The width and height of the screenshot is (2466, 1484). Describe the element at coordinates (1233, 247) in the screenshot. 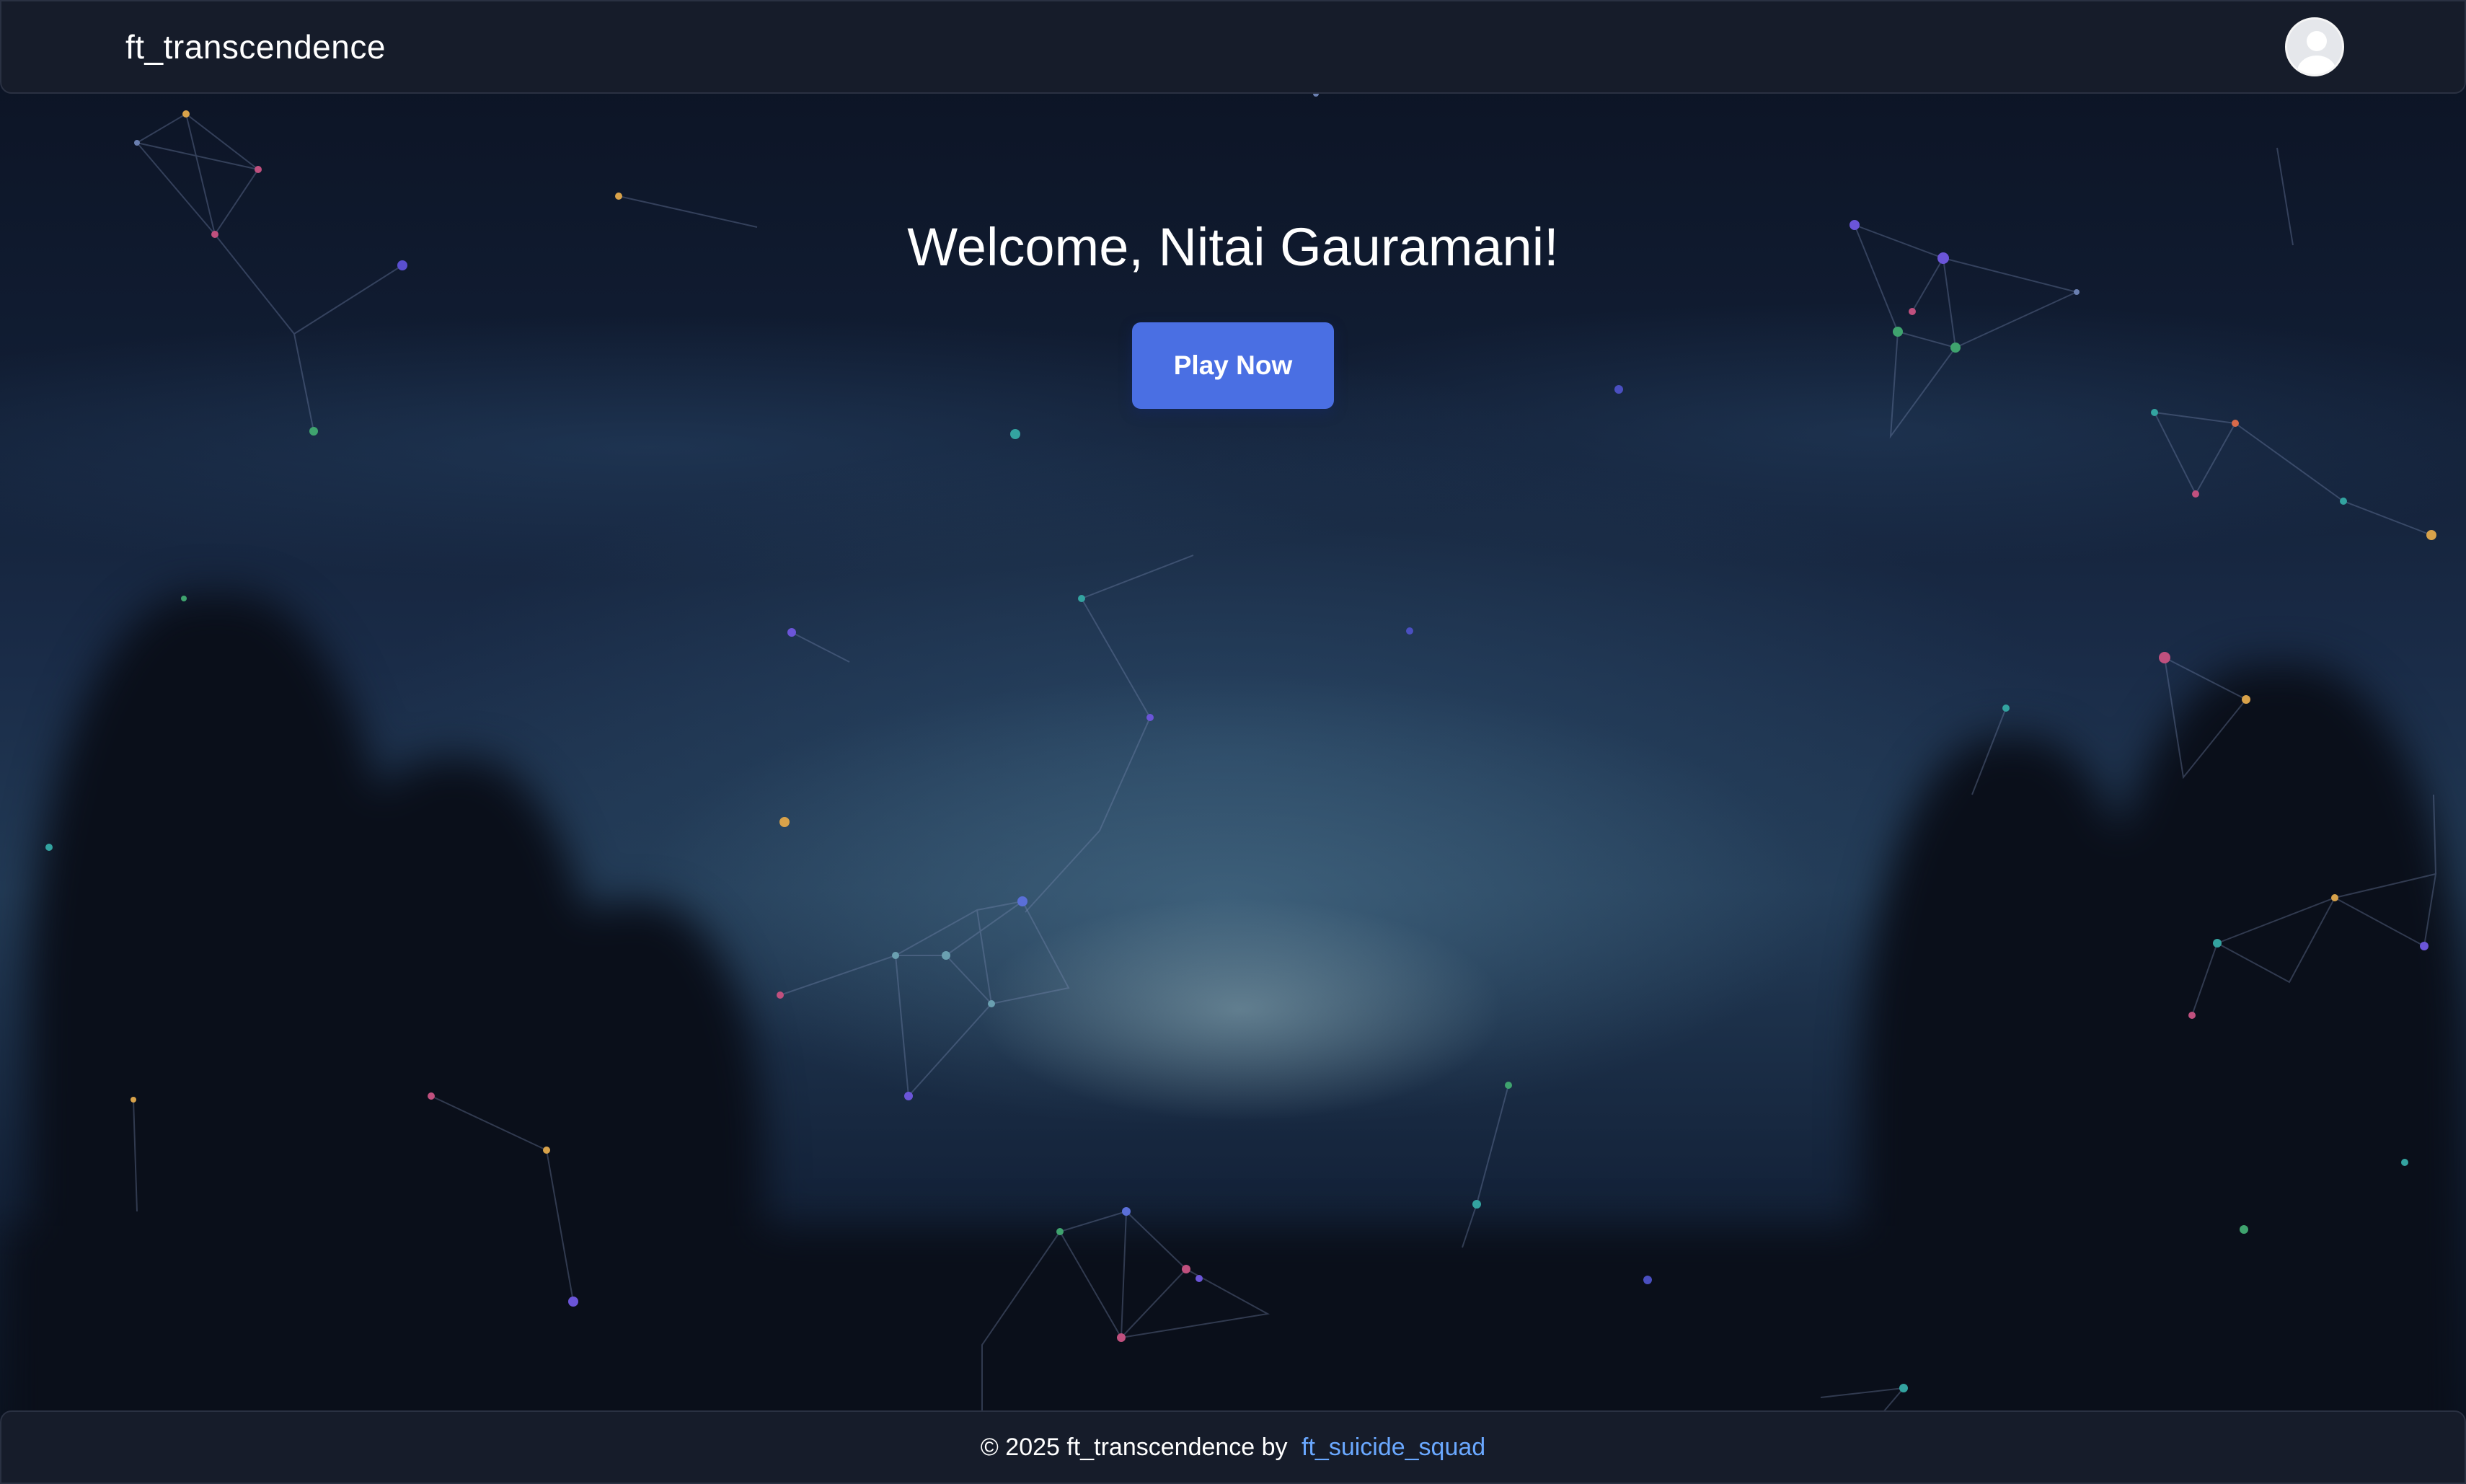

I see `welcome-heading: Welcome, Nitai Gauramani!` at that location.